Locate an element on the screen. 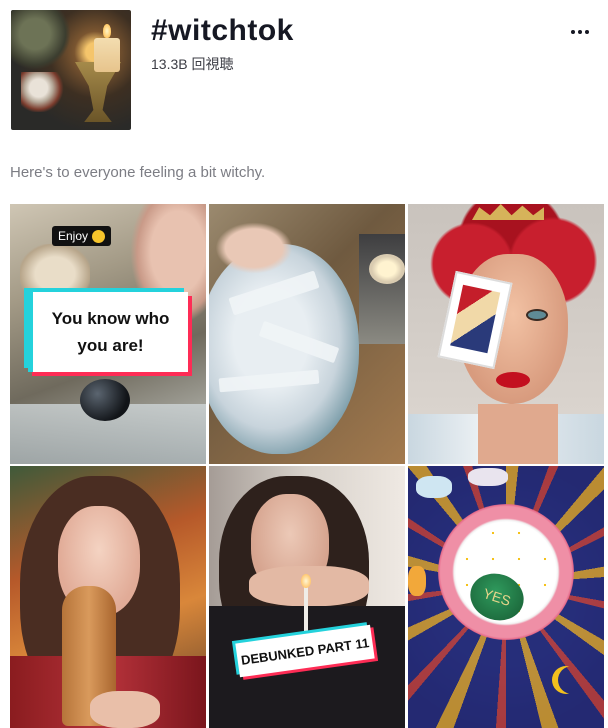 This screenshot has height=728, width=608. hashtag-description: Here's to everyone feeling a bit witchy. is located at coordinates (138, 172).